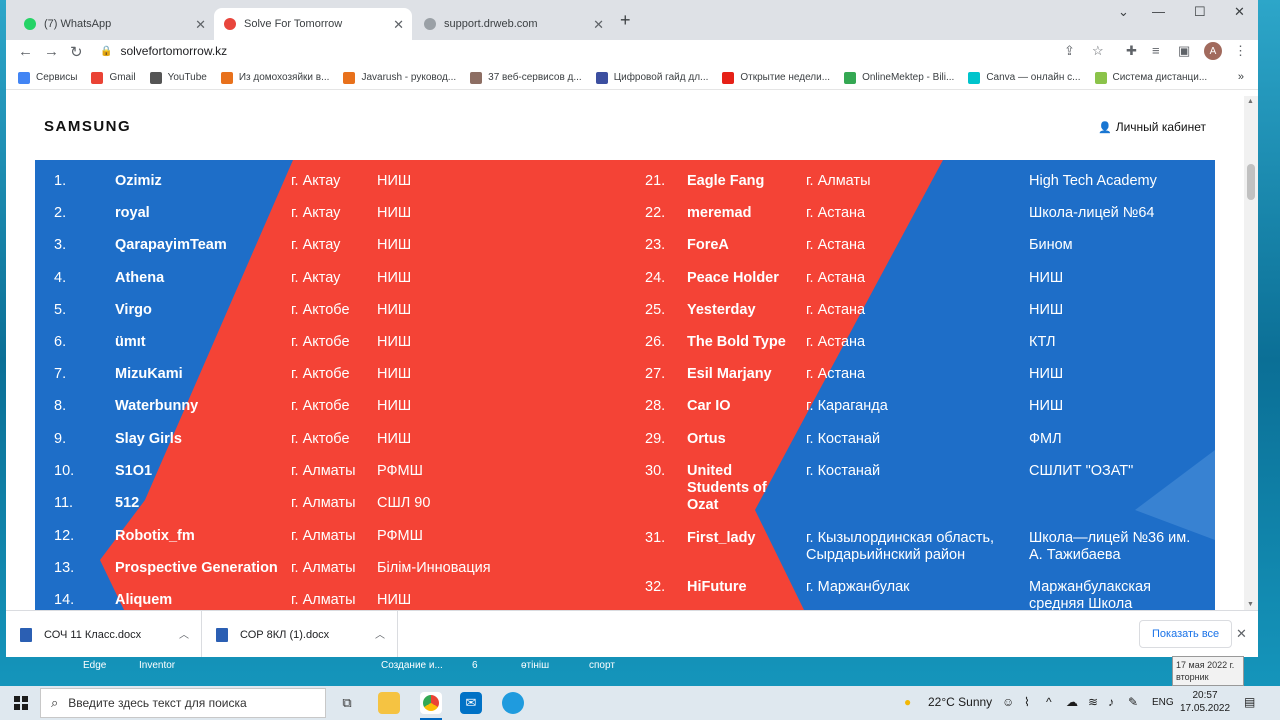  I want to click on weather-icon: ●, so click(908, 702).